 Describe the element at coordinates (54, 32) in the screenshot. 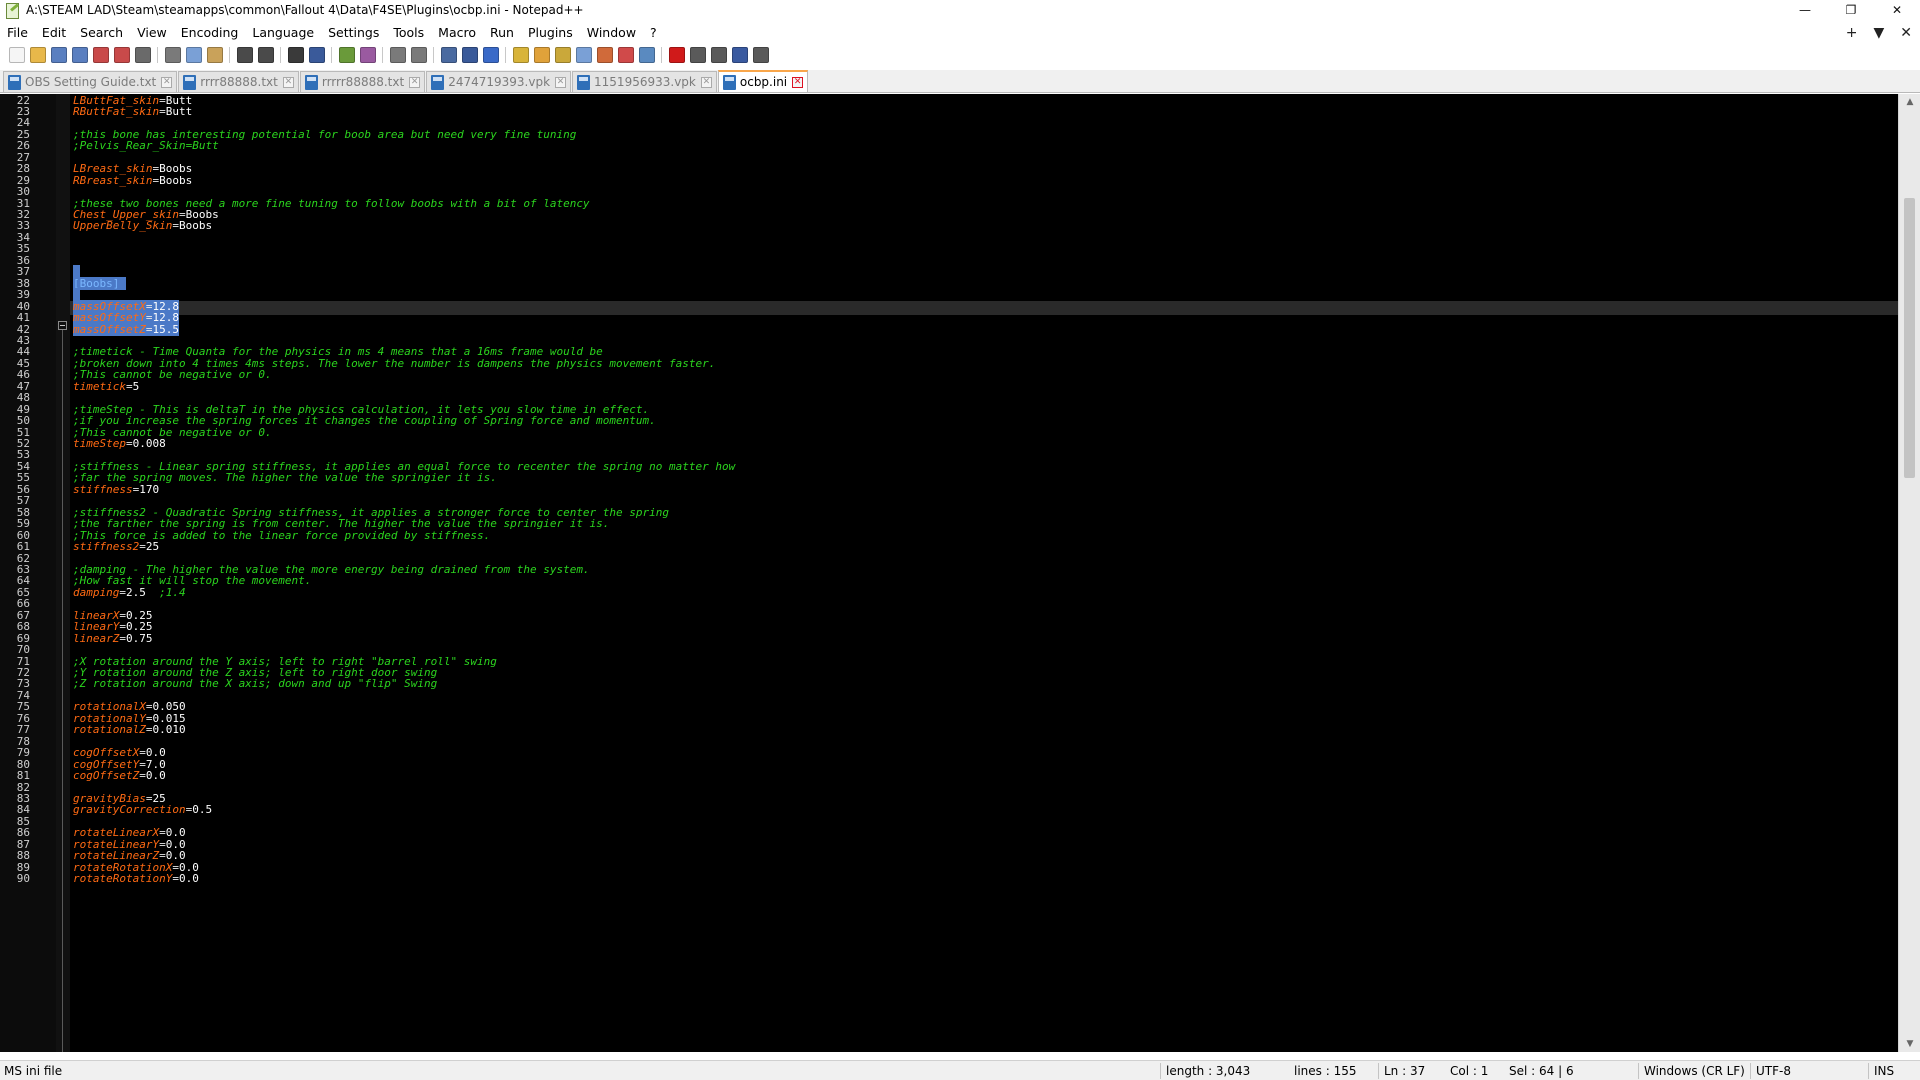

I see `menu-edit: Edit` at that location.